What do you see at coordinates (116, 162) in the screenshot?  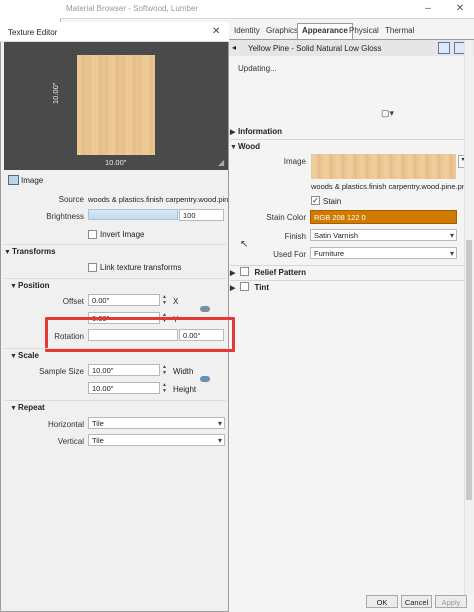 I see `preview-width-label: 10.00"` at bounding box center [116, 162].